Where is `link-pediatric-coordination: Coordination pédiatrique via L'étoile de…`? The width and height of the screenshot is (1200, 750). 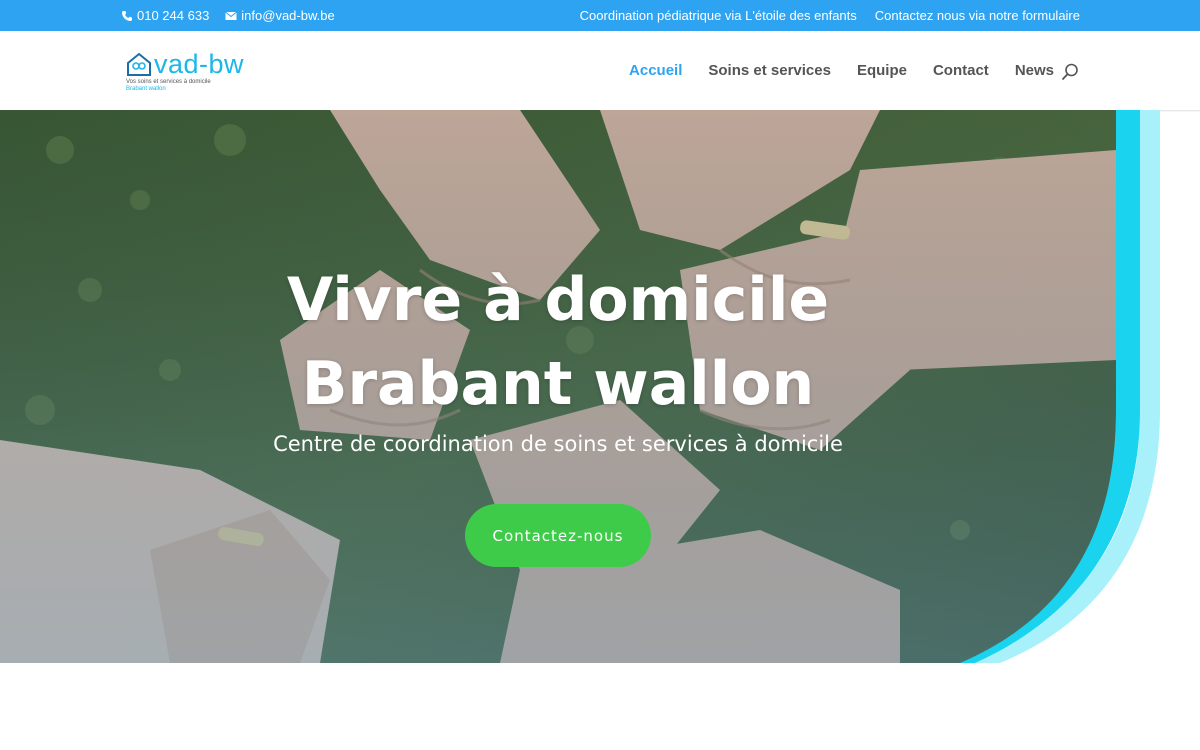
link-pediatric-coordination: Coordination pédiatrique via L'étoile de… is located at coordinates (718, 15).